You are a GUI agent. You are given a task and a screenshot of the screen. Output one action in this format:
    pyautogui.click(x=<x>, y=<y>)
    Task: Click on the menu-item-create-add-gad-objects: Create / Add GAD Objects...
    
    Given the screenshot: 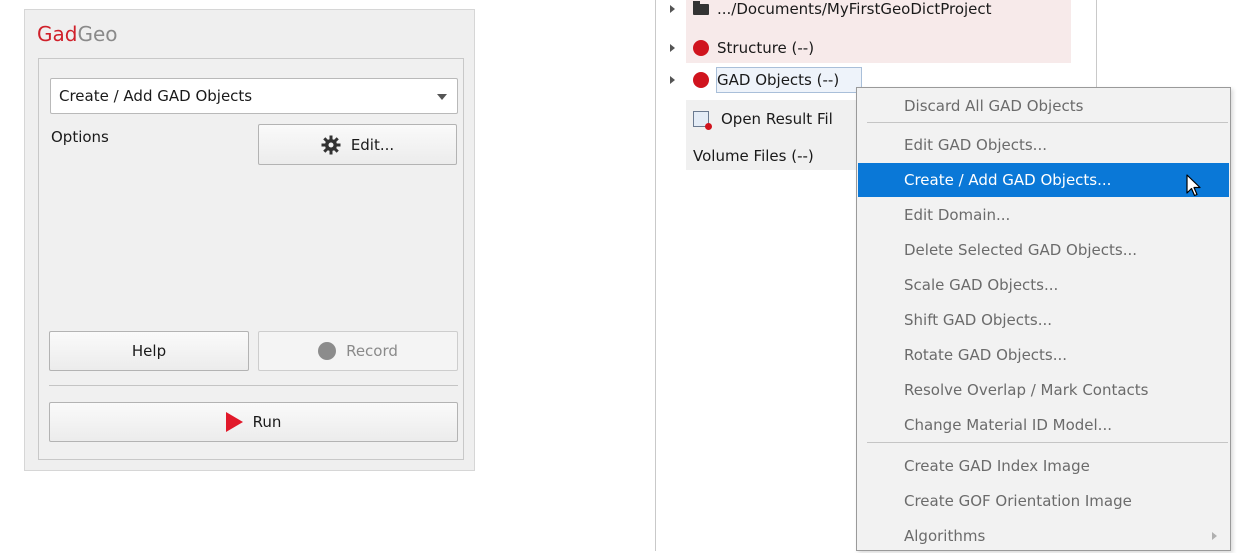 What is the action you would take?
    pyautogui.click(x=1043, y=180)
    